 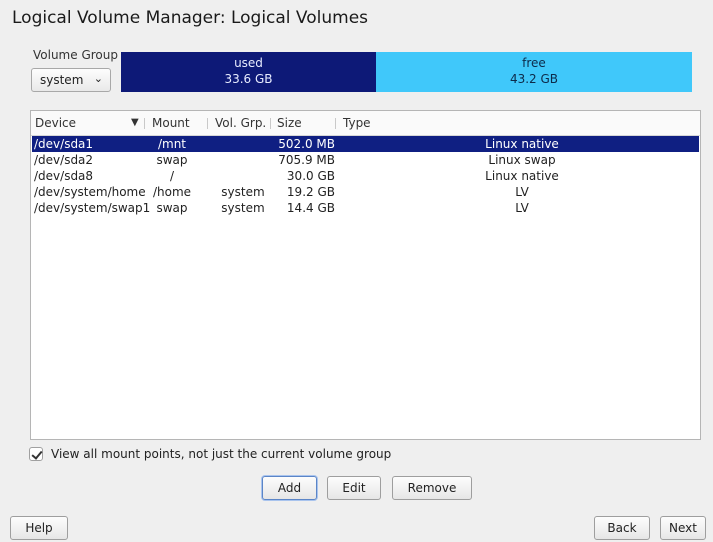 What do you see at coordinates (55, 123) in the screenshot?
I see `column-header-device: Device` at bounding box center [55, 123].